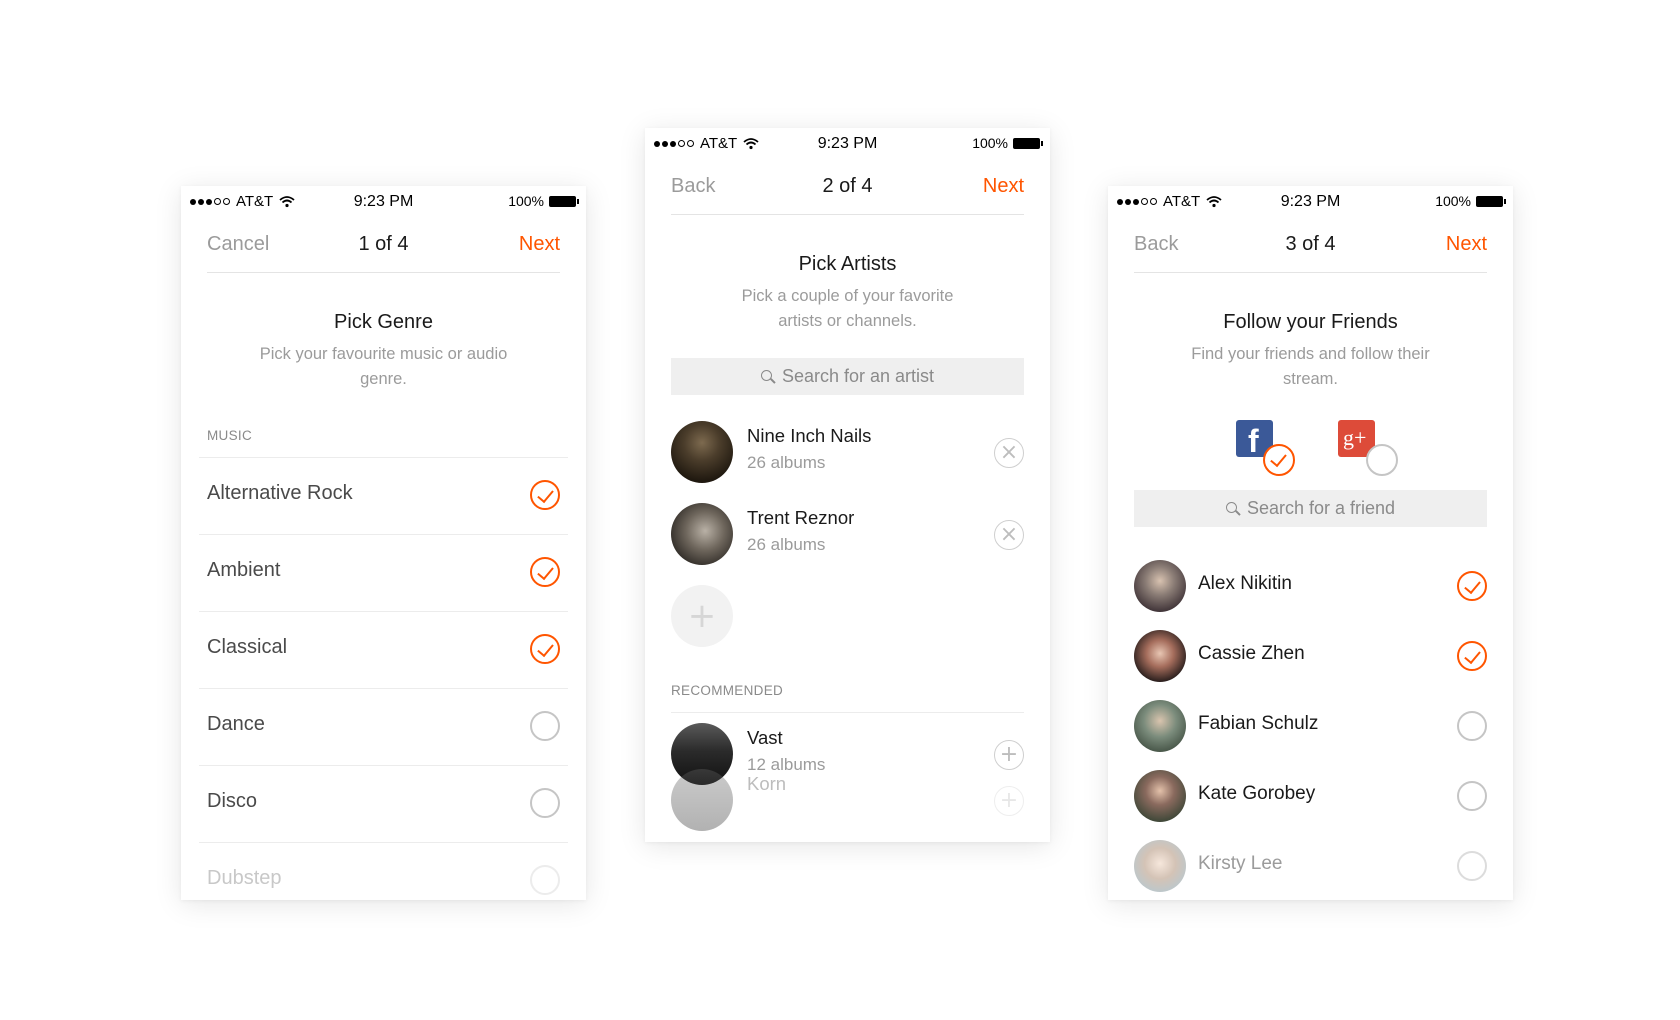  Describe the element at coordinates (1355, 437) in the screenshot. I see `google-plus-icon: g+` at that location.